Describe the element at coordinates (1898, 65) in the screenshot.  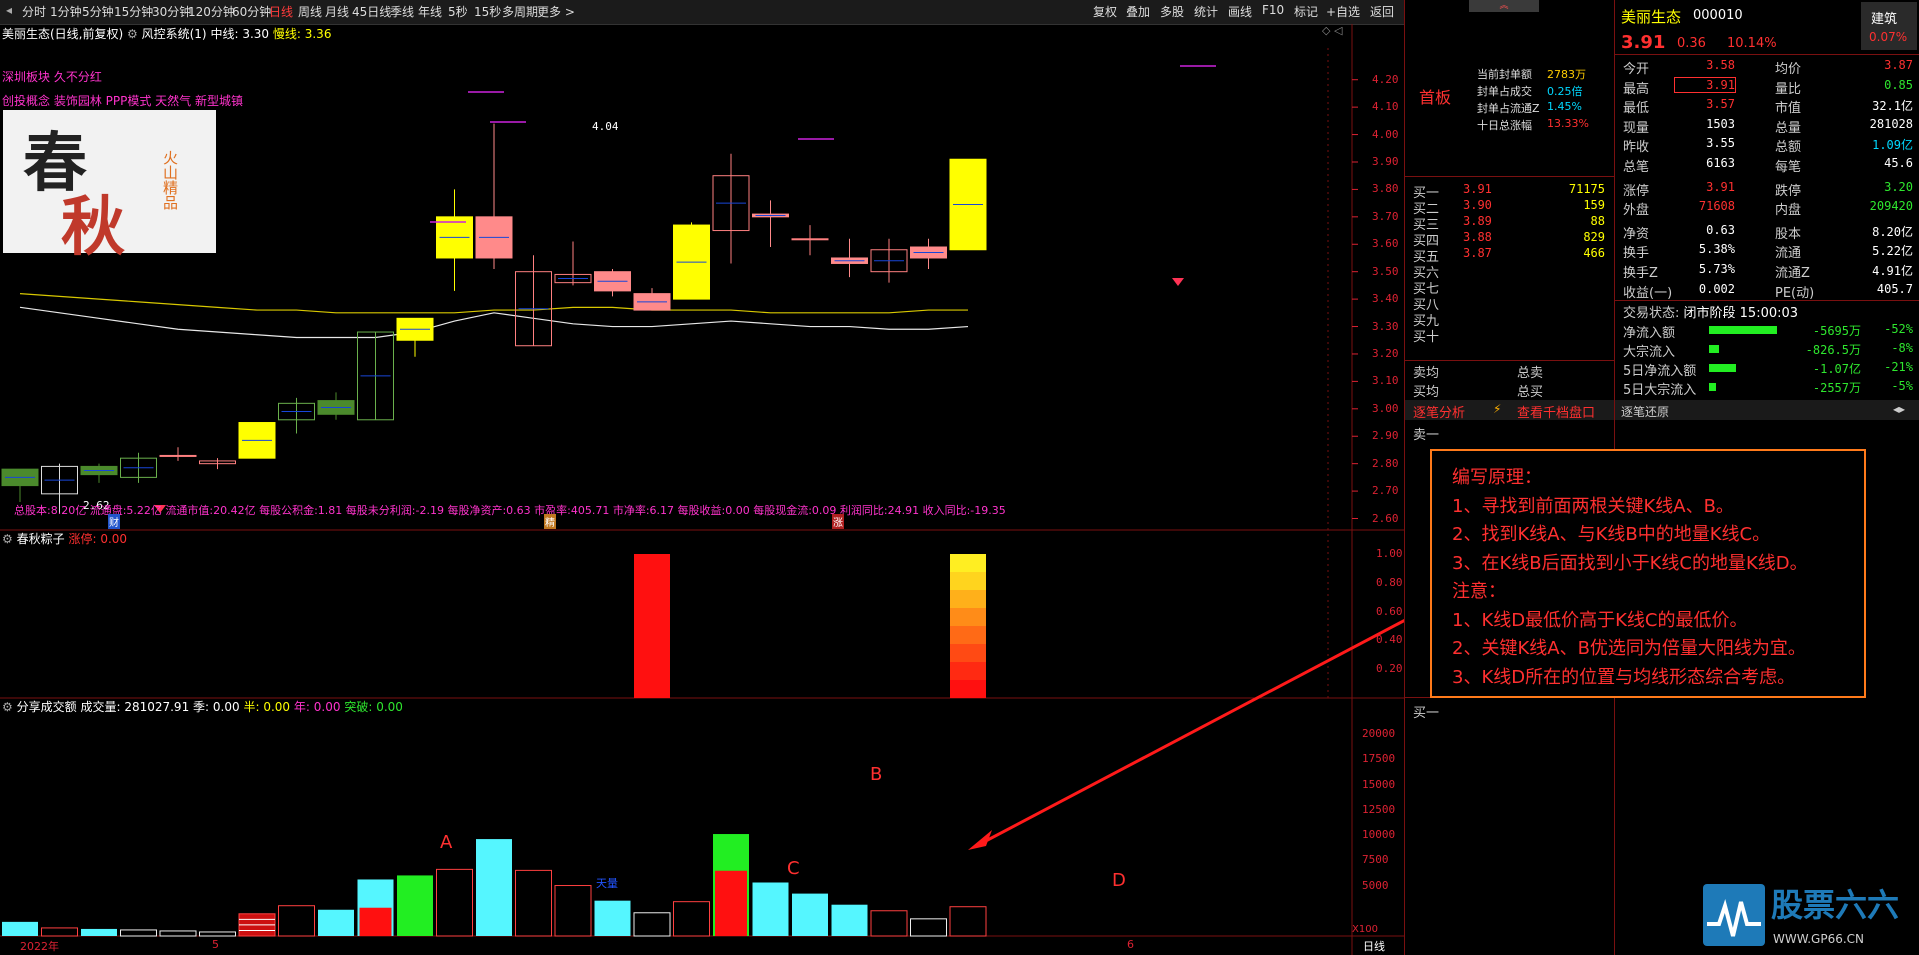
I see `quote-value: 3.87` at that location.